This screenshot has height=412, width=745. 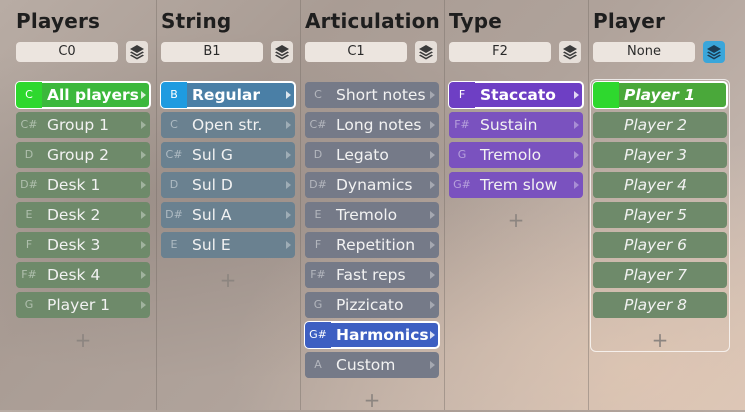 What do you see at coordinates (372, 245) in the screenshot?
I see `list-item-repetition: F Repetition` at bounding box center [372, 245].